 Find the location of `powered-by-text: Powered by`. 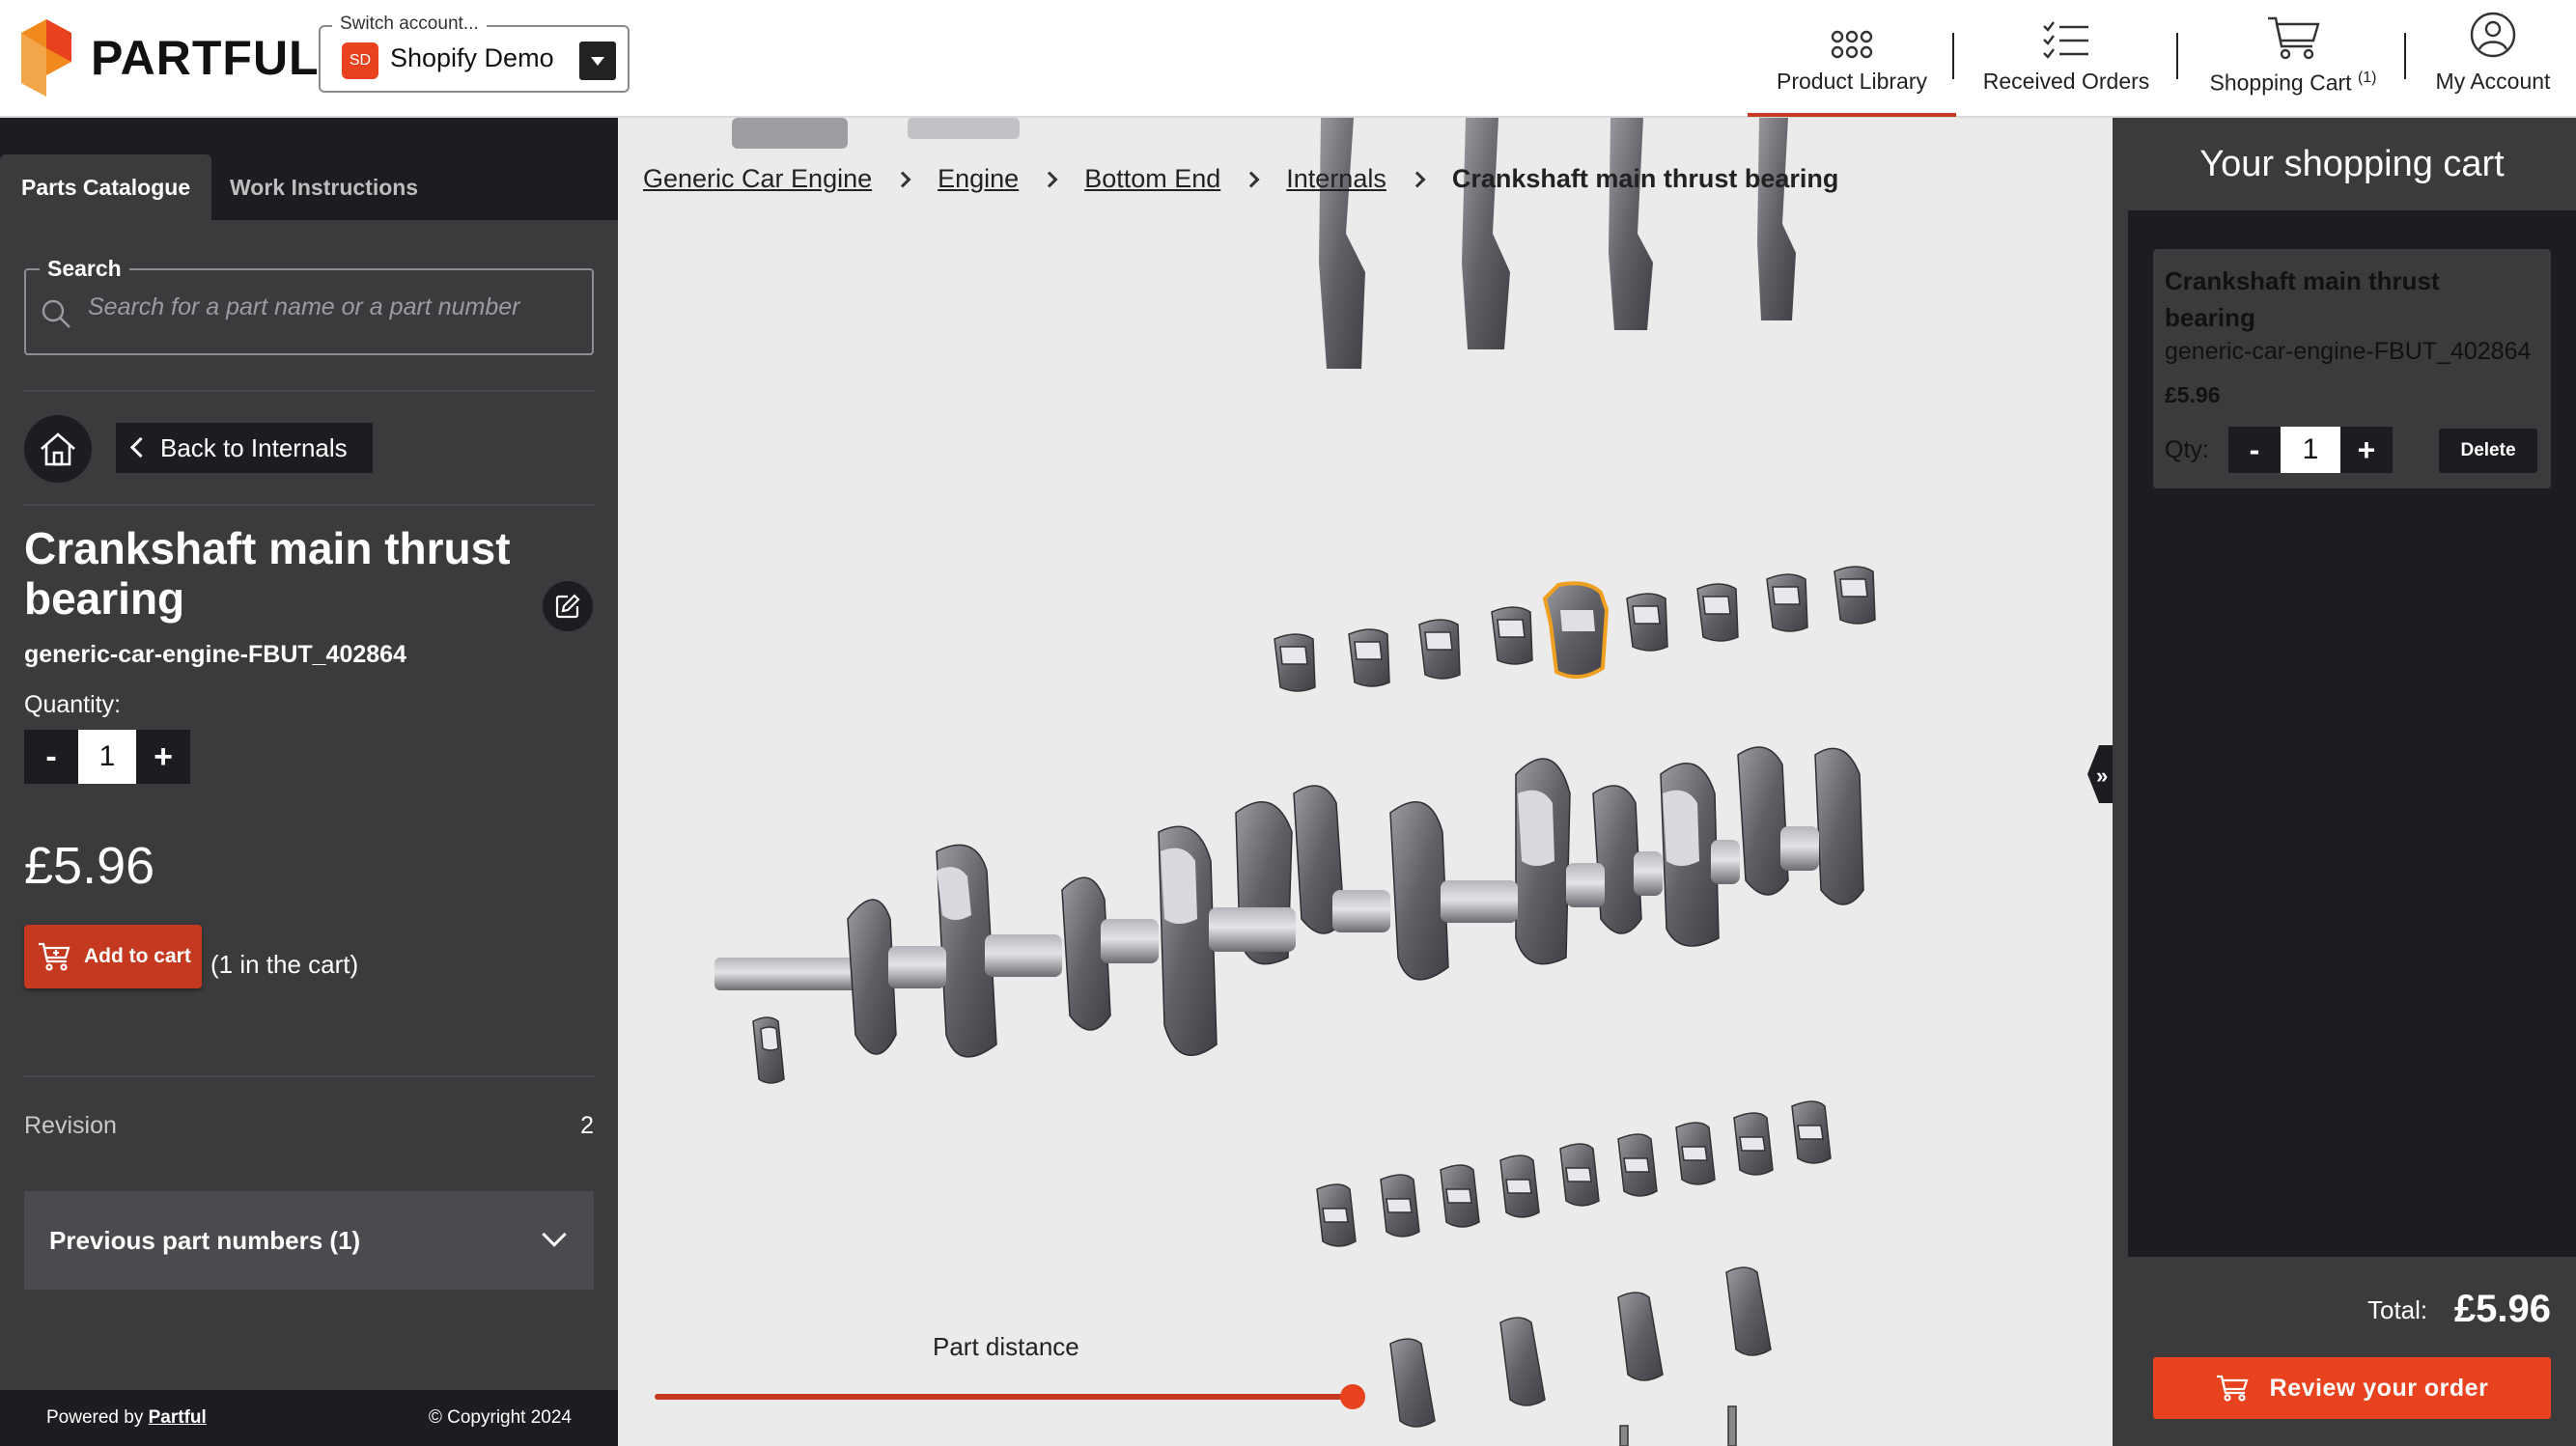

powered-by-text: Powered by is located at coordinates (95, 1418).